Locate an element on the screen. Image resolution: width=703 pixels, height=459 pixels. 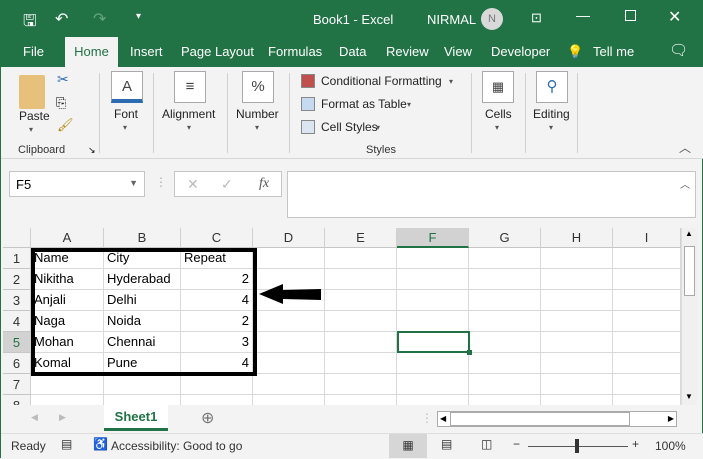
cell: 4 is located at coordinates (217, 363).